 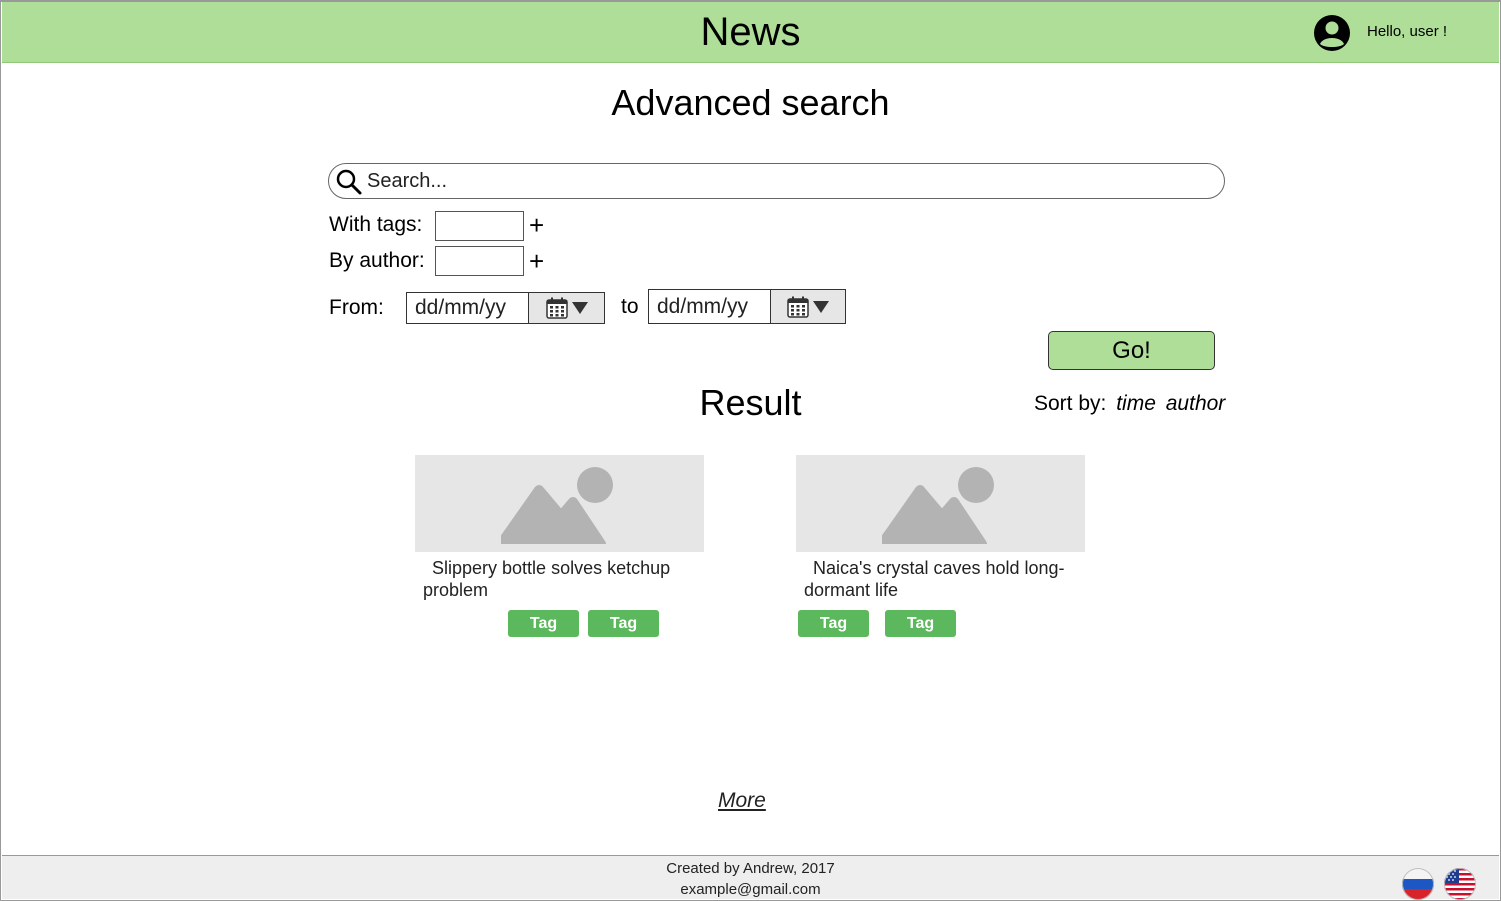 I want to click on user-avatar-icon, so click(x=1332, y=33).